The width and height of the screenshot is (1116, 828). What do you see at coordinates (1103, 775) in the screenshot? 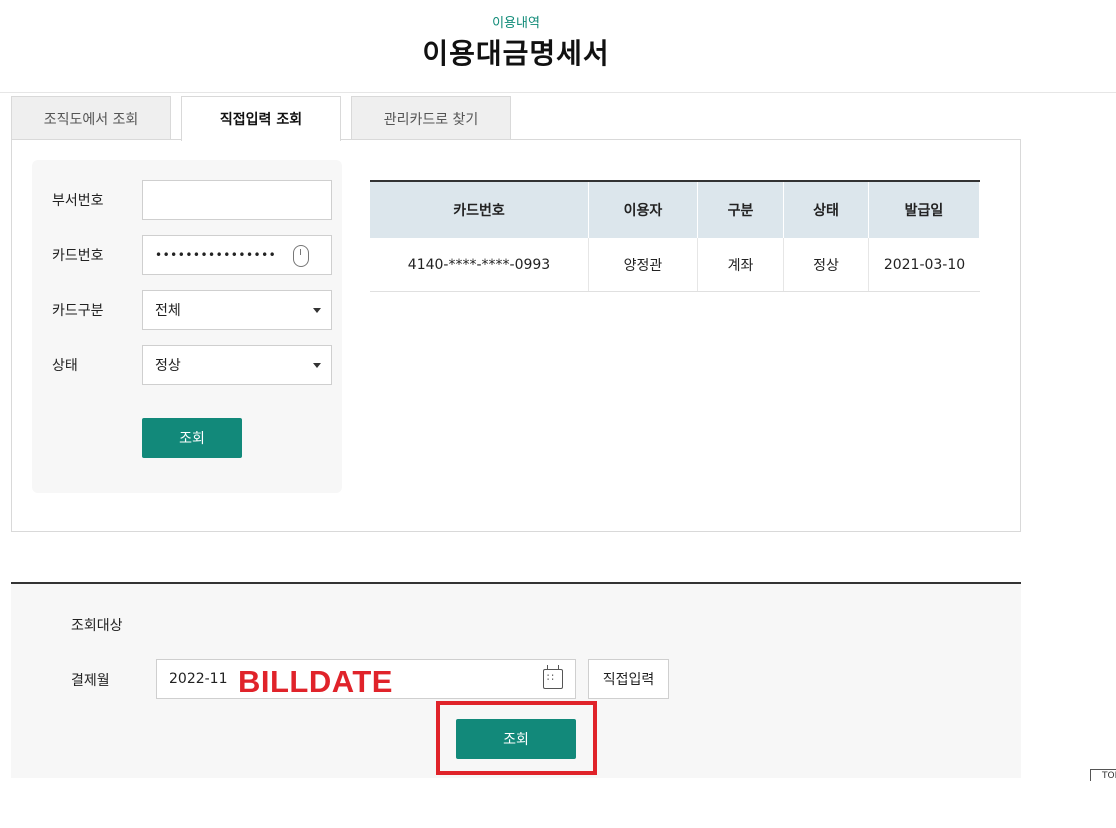
I see `scroll-top-button: TOP` at bounding box center [1103, 775].